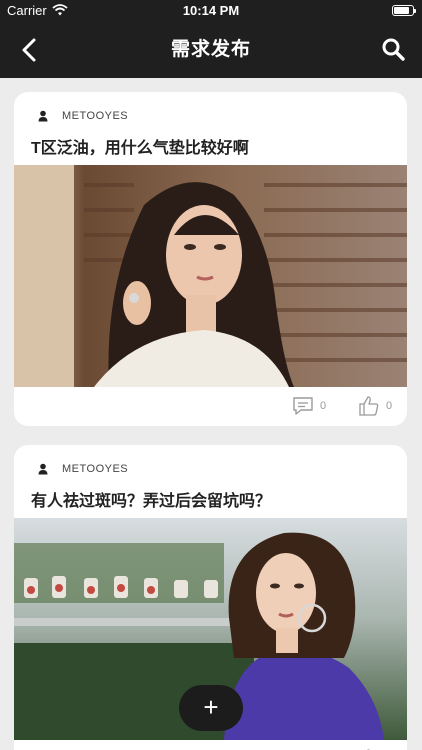 The height and width of the screenshot is (750, 422). I want to click on battery-icon, so click(404, 10).